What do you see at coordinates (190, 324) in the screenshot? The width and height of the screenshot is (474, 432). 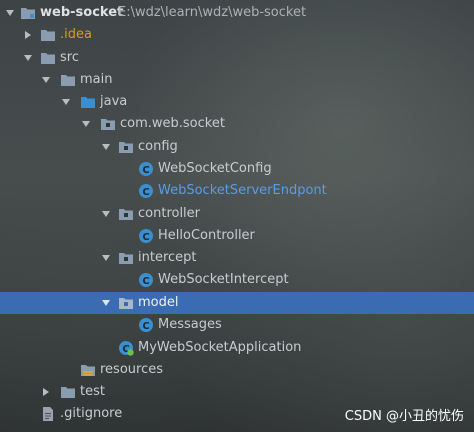 I see `messages-label: Messages` at bounding box center [190, 324].